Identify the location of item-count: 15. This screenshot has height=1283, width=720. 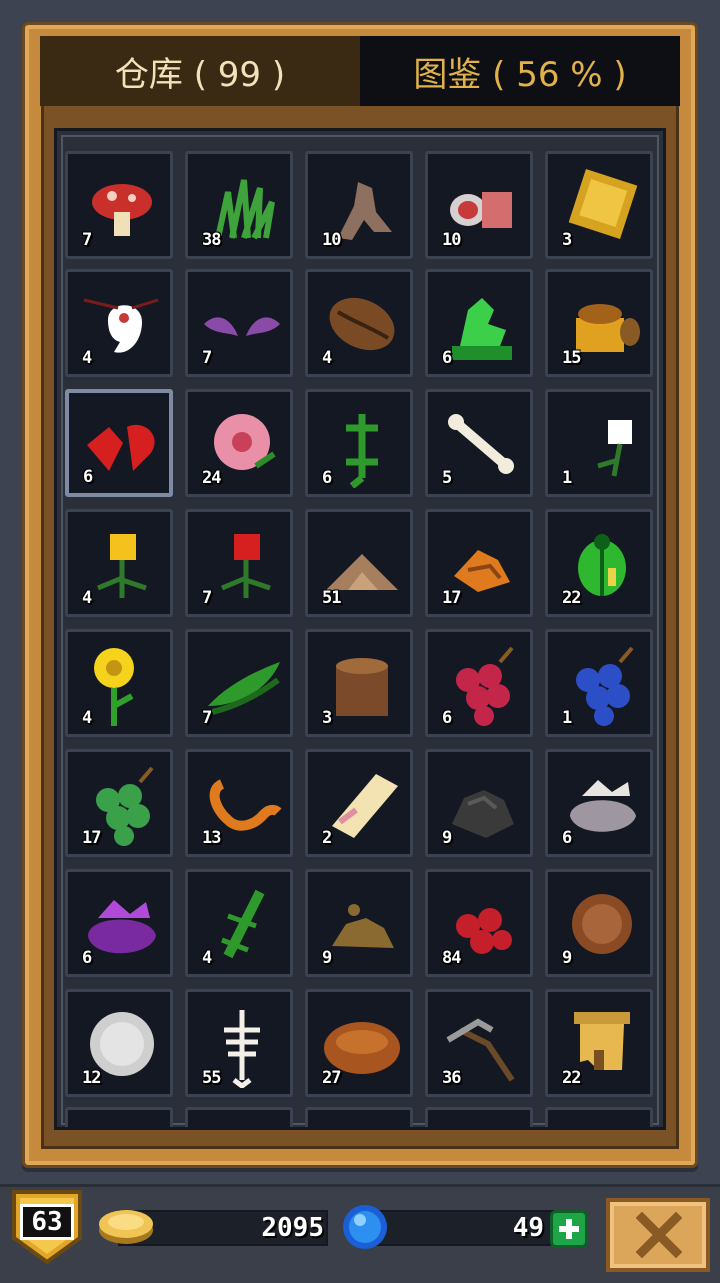
(572, 358).